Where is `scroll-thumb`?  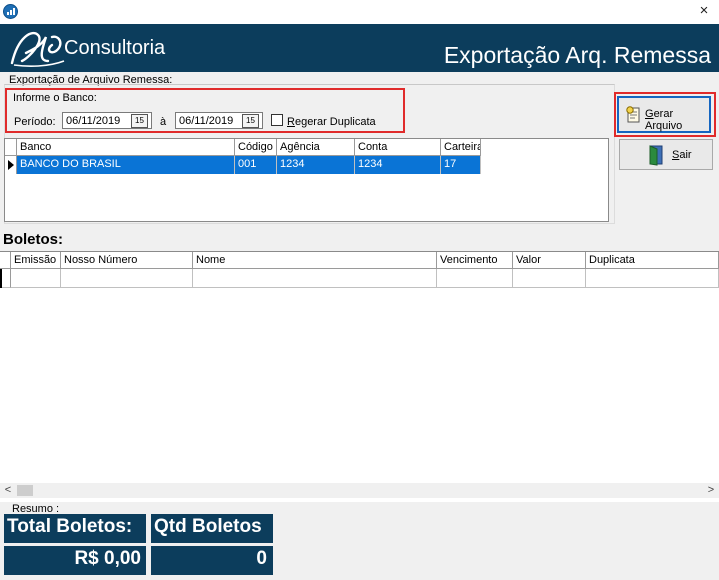 scroll-thumb is located at coordinates (25, 490).